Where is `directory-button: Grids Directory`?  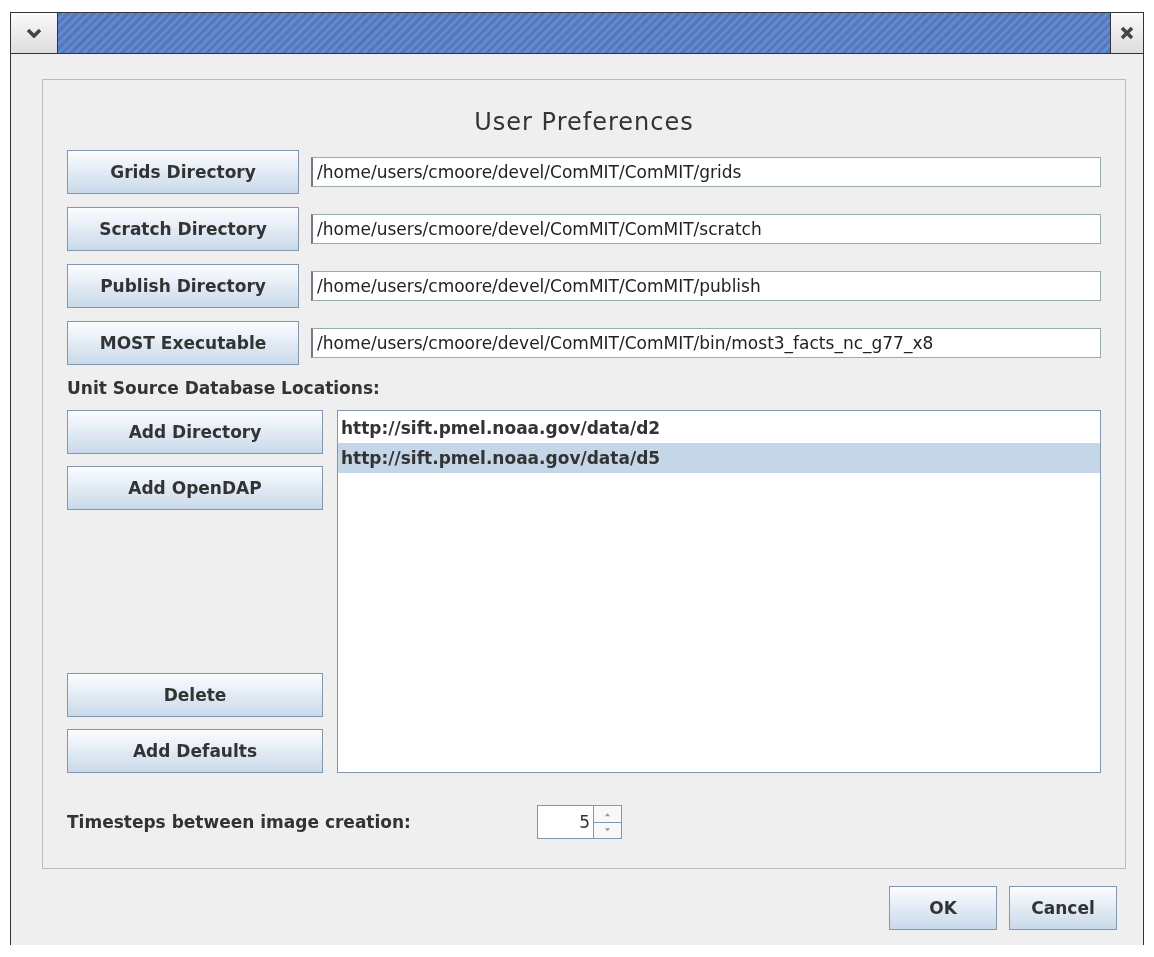
directory-button: Grids Directory is located at coordinates (183, 172).